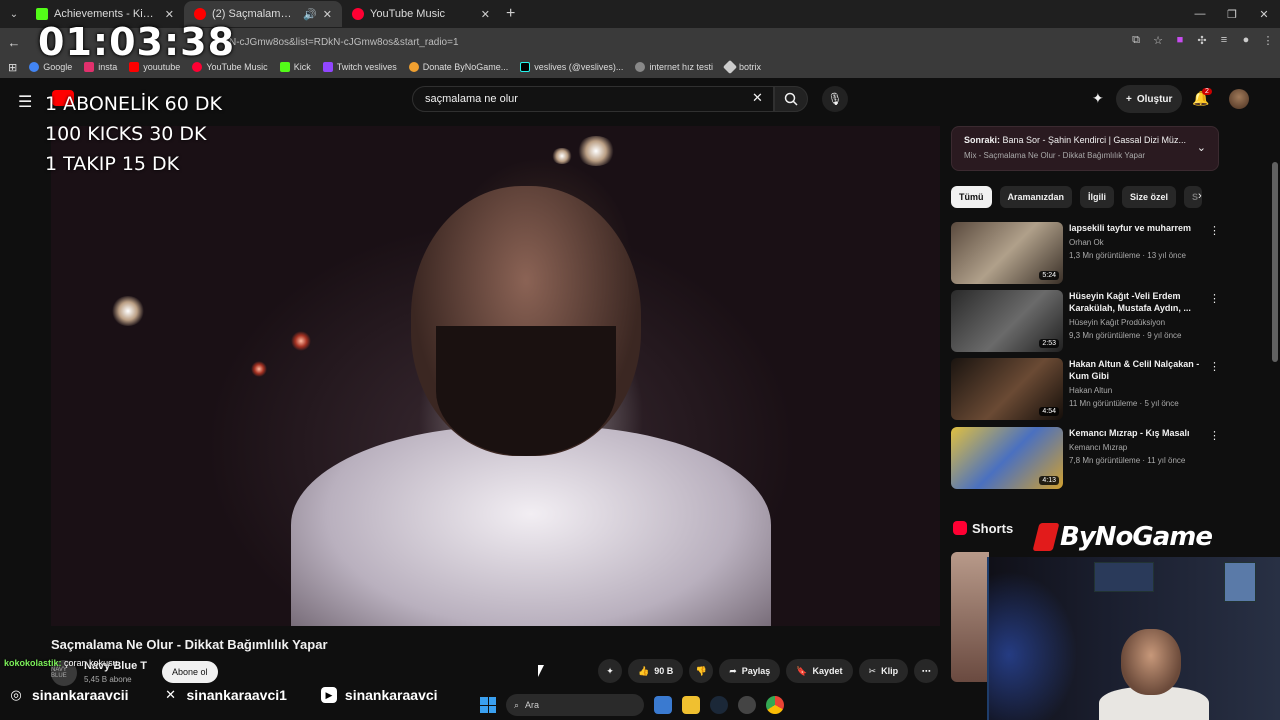 The width and height of the screenshot is (1280, 720). I want to click on tab-youtube-music: YouTube Music ✕, so click(421, 14).